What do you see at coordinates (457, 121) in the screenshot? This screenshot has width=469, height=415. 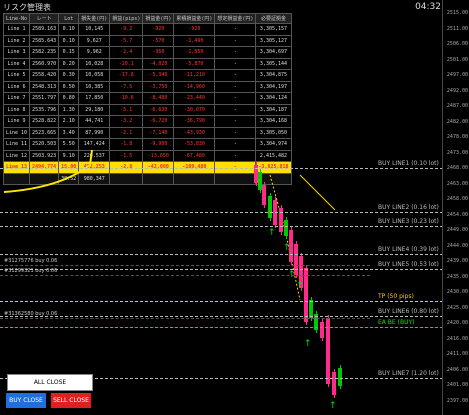 I see `axis-tick-label: 2482.00` at bounding box center [457, 121].